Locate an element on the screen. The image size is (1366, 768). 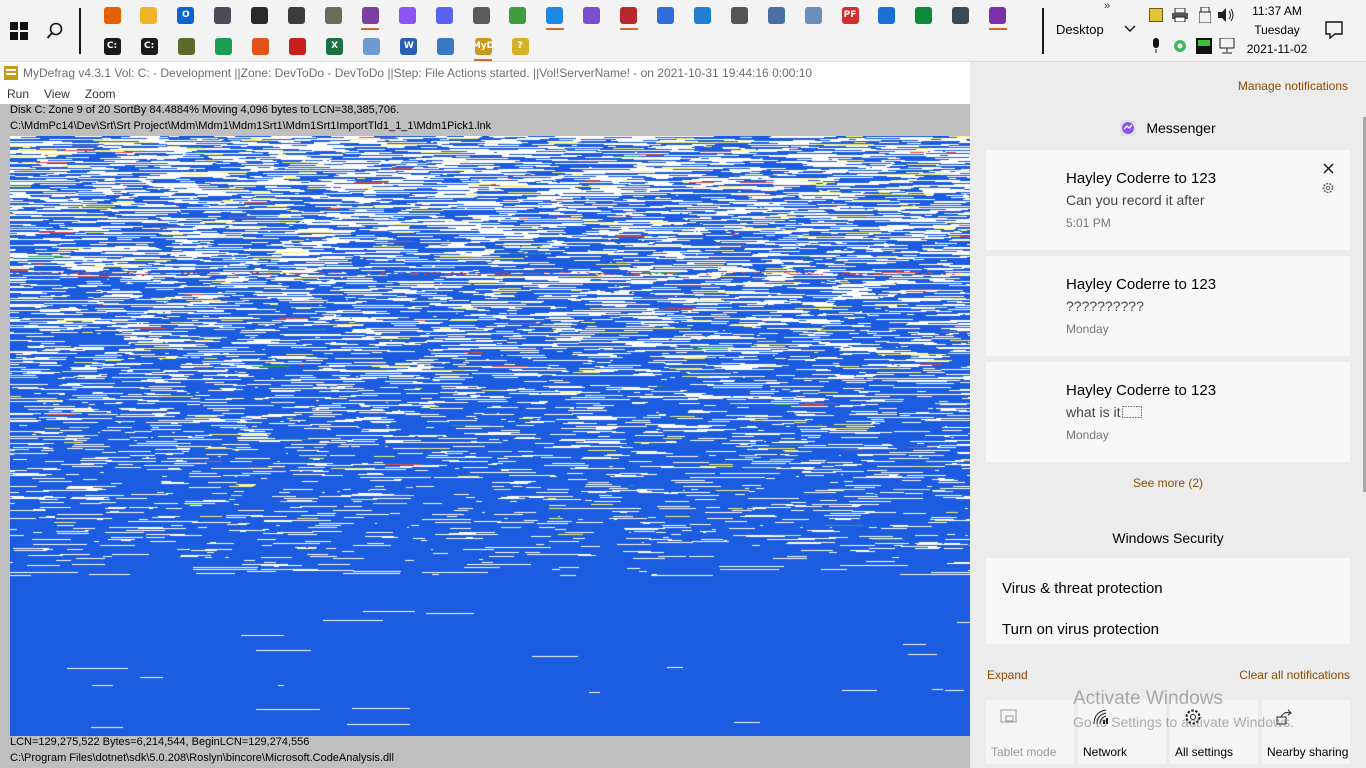
tree-app-taskbar-button is located at coordinates (186, 46).